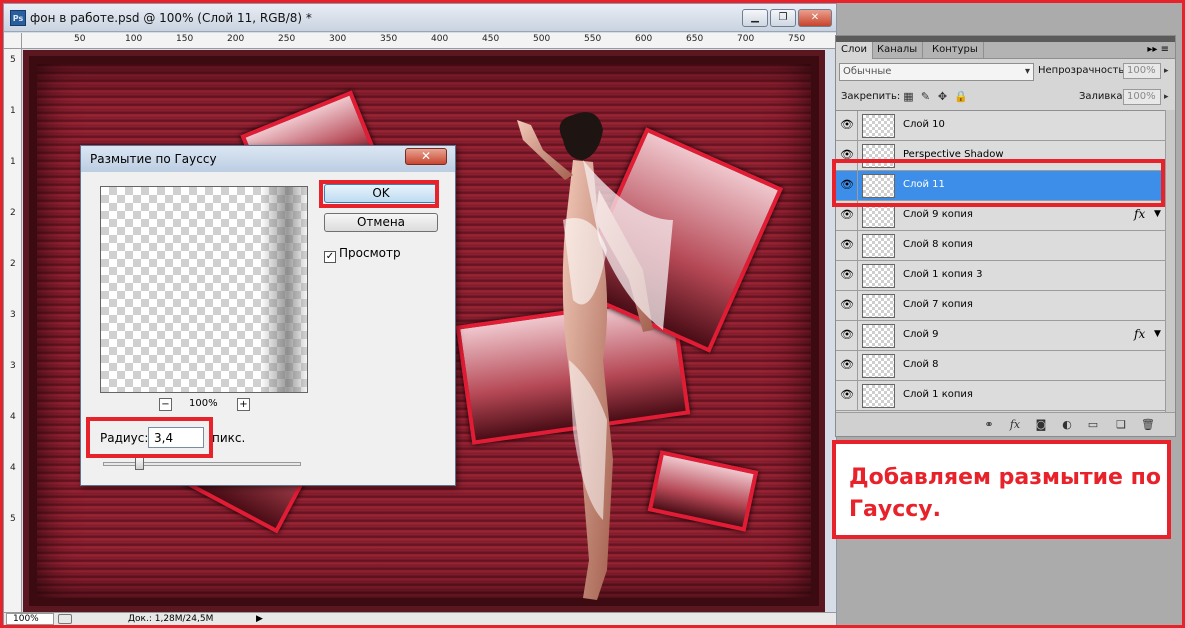  What do you see at coordinates (1166, 97) in the screenshot?
I see `fill-arrow-icon: ▸` at bounding box center [1166, 97].